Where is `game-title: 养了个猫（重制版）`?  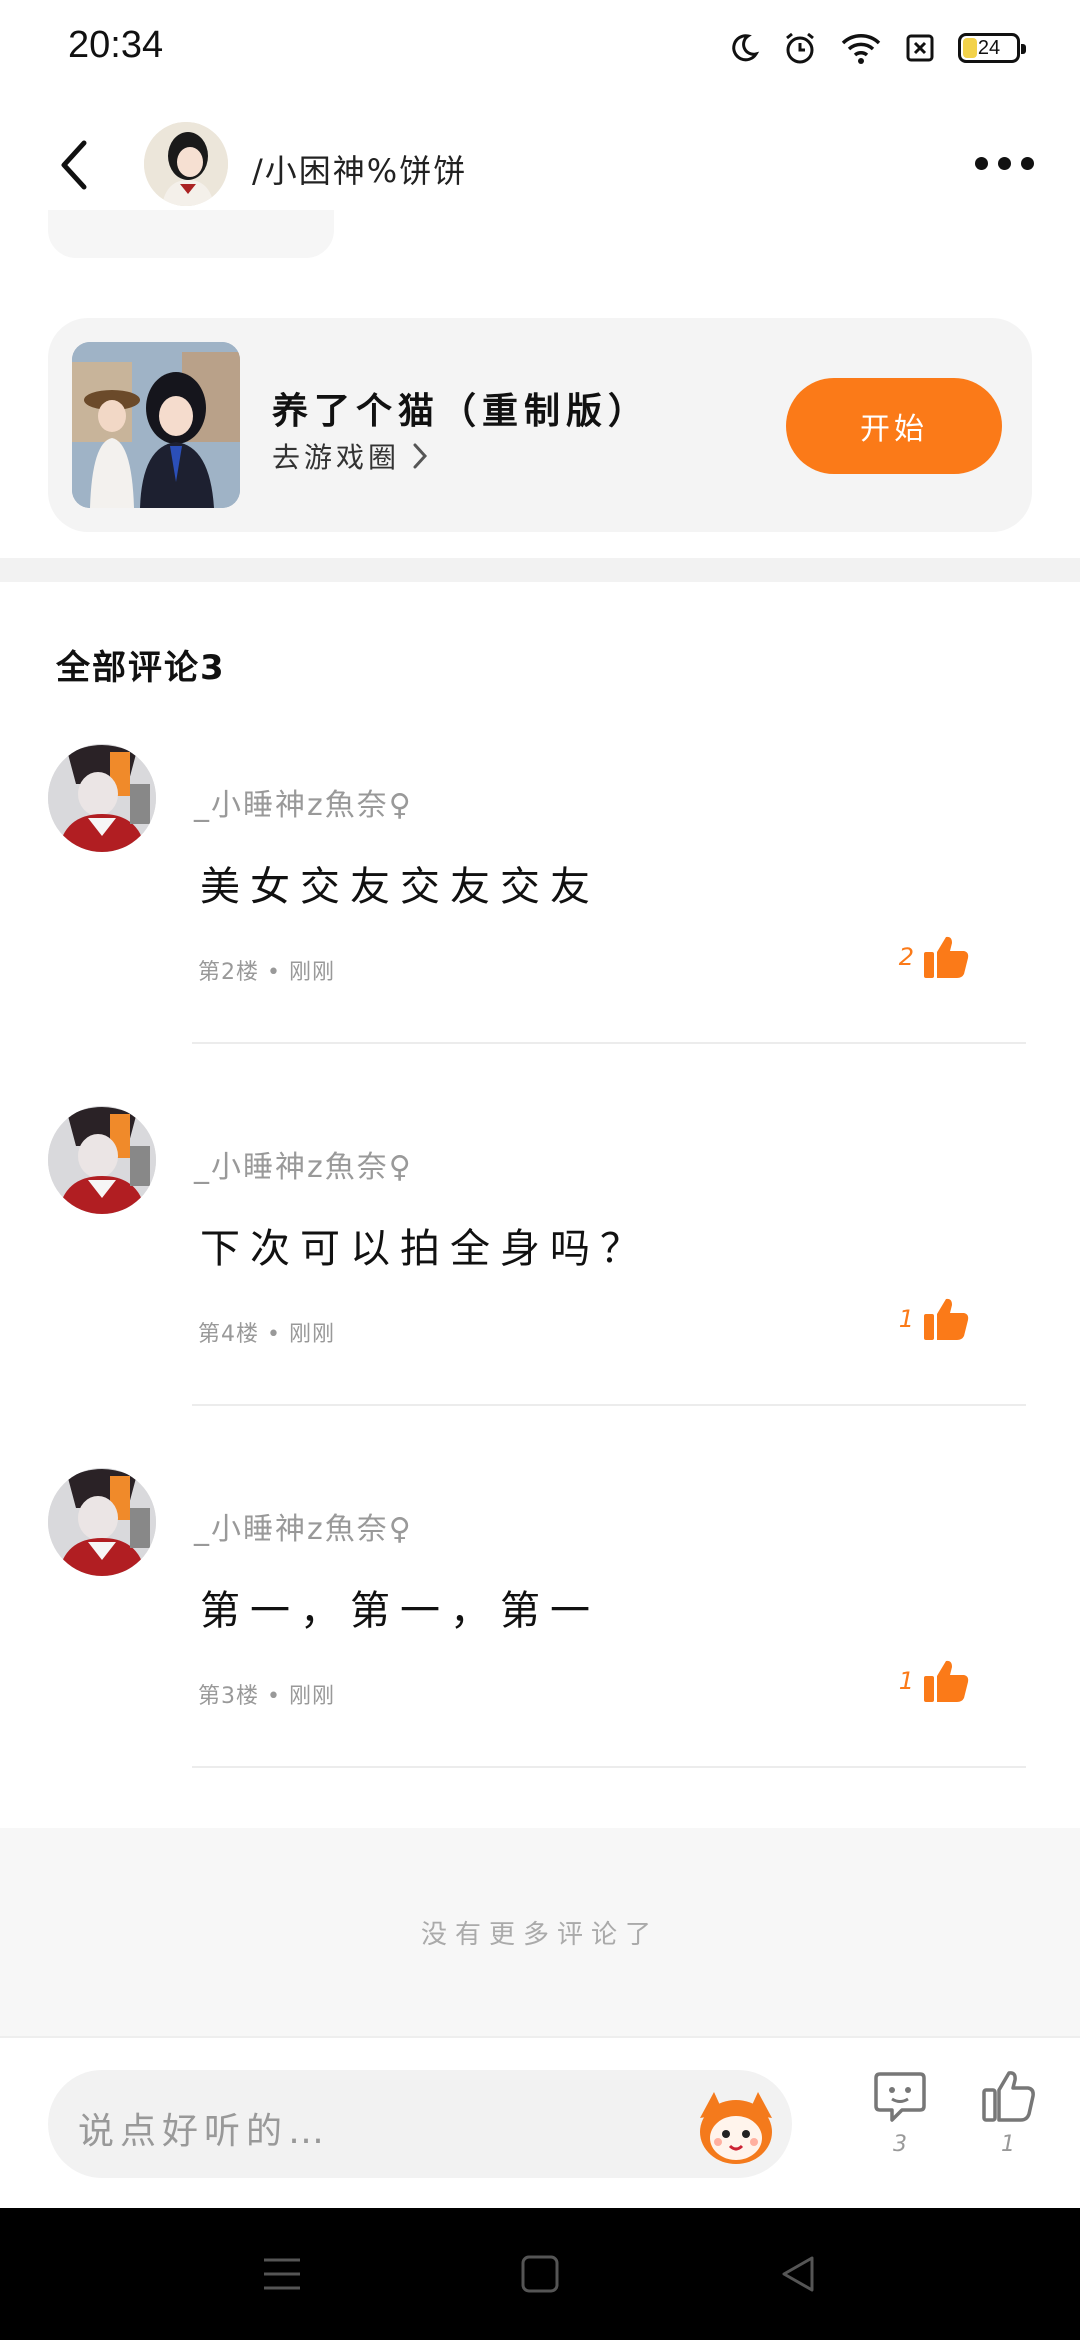 game-title: 养了个猫（重制版） is located at coordinates (461, 411).